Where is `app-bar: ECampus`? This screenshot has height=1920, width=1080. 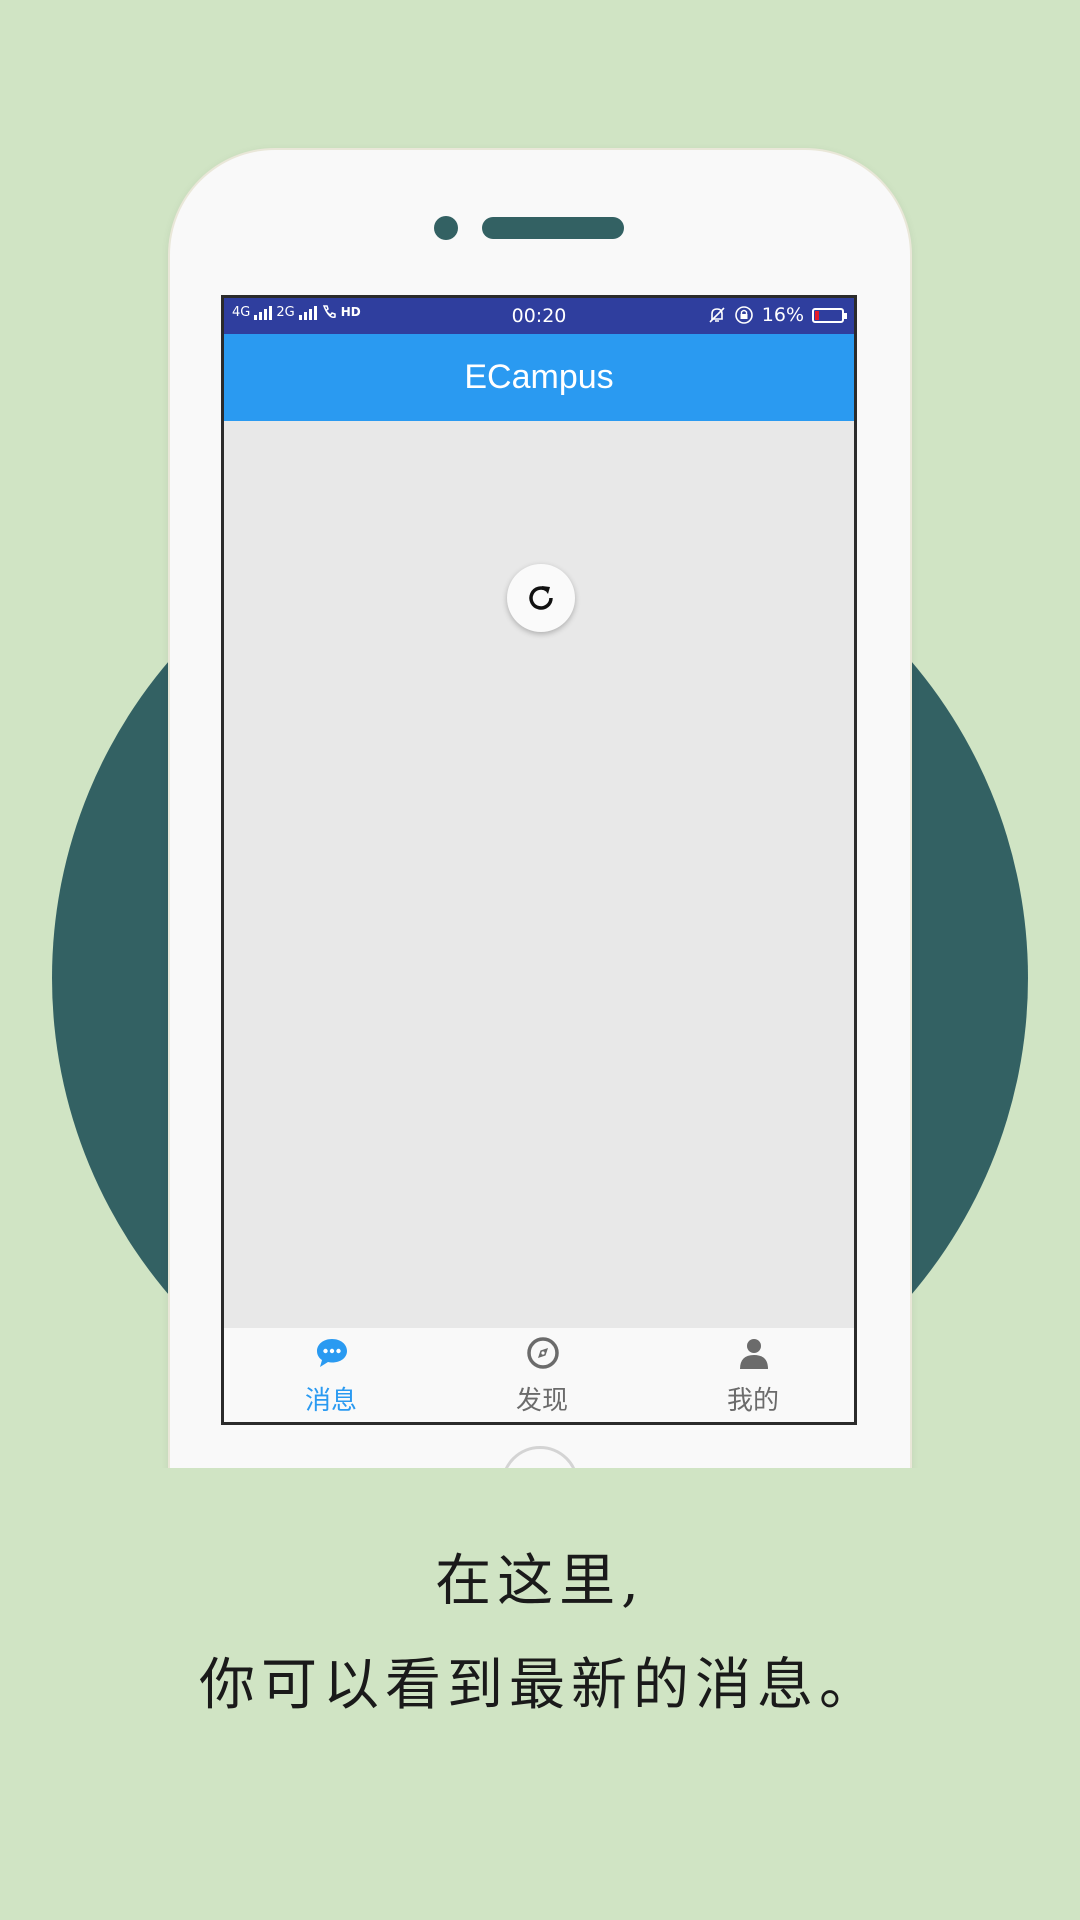 app-bar: ECampus is located at coordinates (539, 377).